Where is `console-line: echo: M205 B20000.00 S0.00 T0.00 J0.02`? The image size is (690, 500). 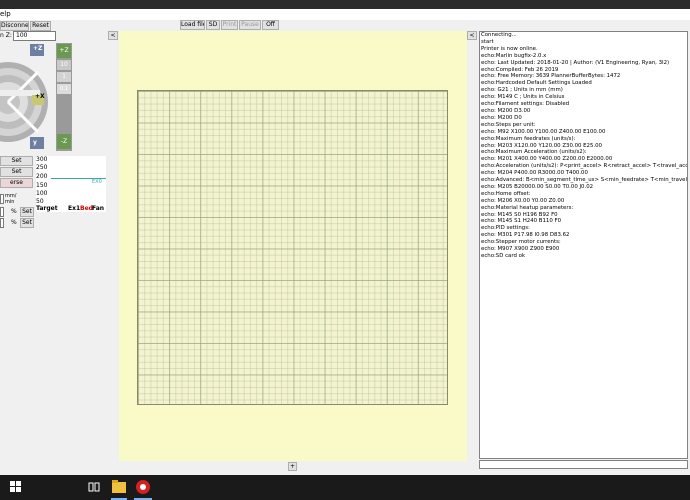
console-line: echo: M205 B20000.00 S0.00 T0.00 J0.02 is located at coordinates (537, 186).